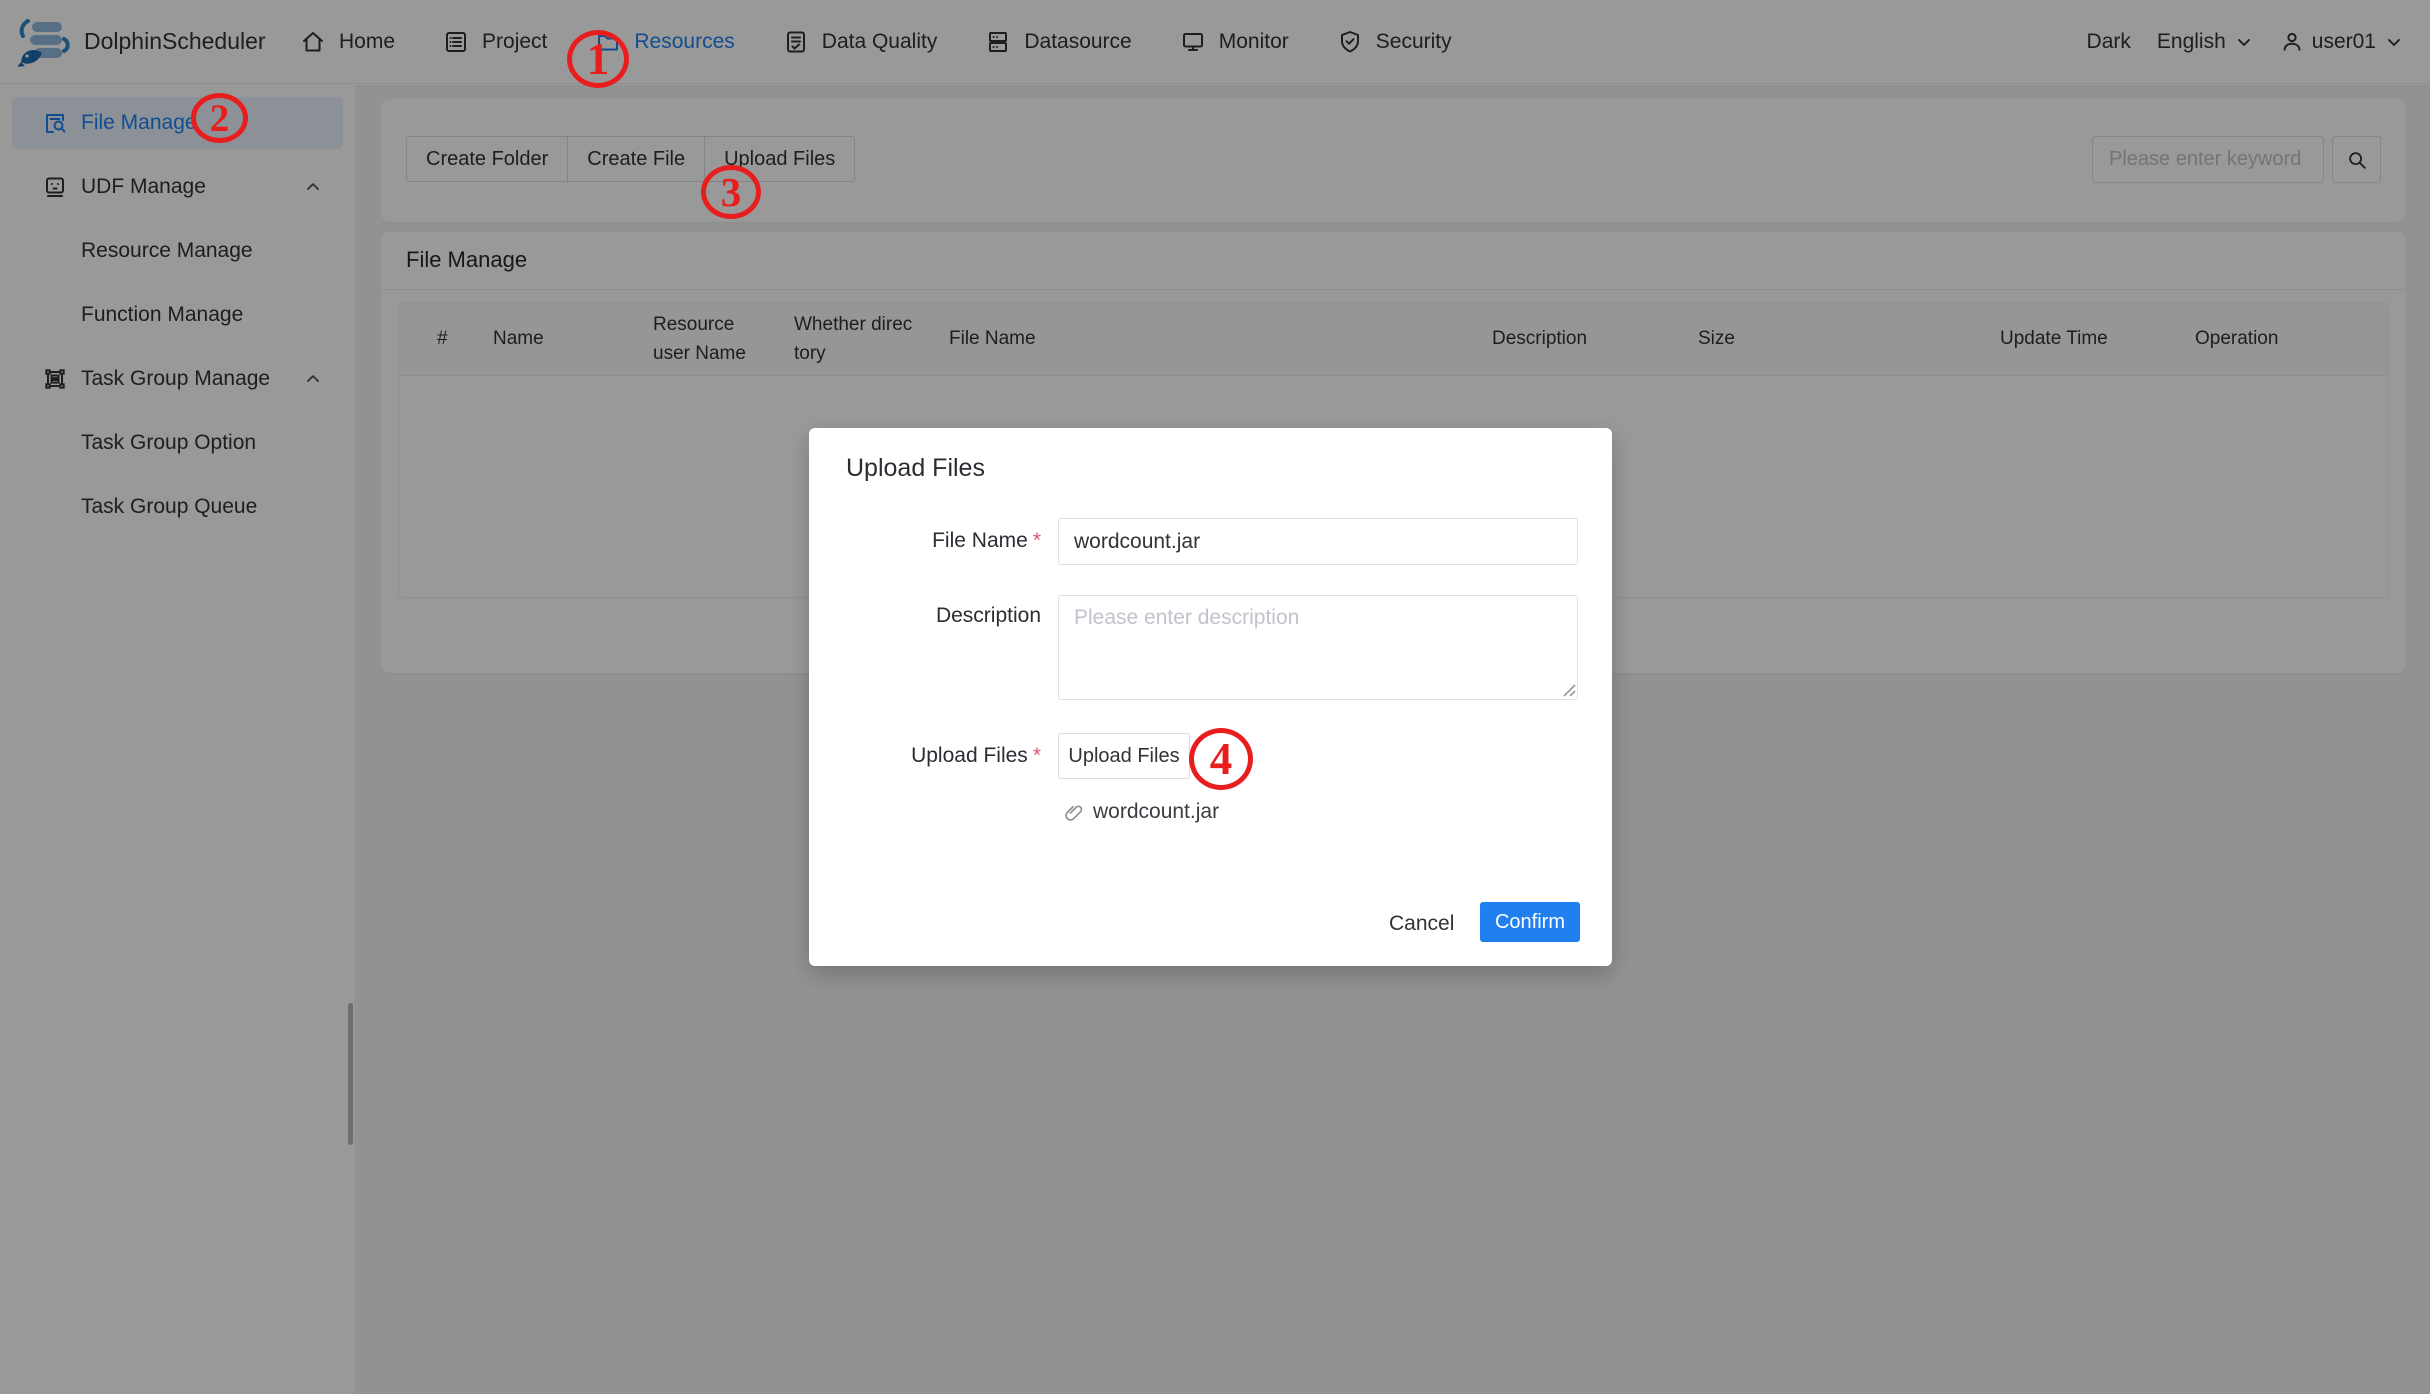 The image size is (2430, 1394). Describe the element at coordinates (988, 615) in the screenshot. I see `description-label: Description` at that location.